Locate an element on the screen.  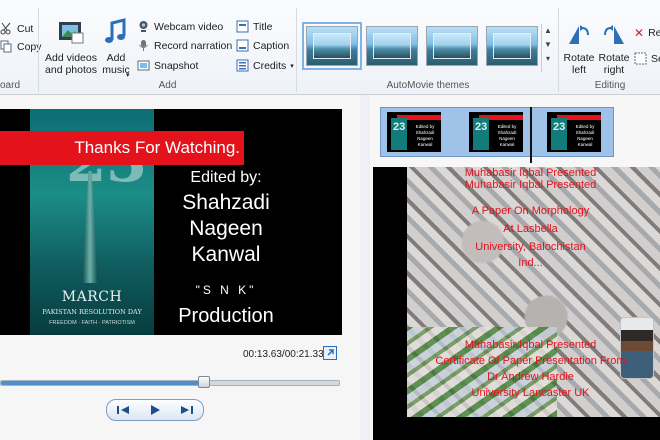
clip-caption-line: Dr Andrew Hardie is located at coordinates (530, 377).